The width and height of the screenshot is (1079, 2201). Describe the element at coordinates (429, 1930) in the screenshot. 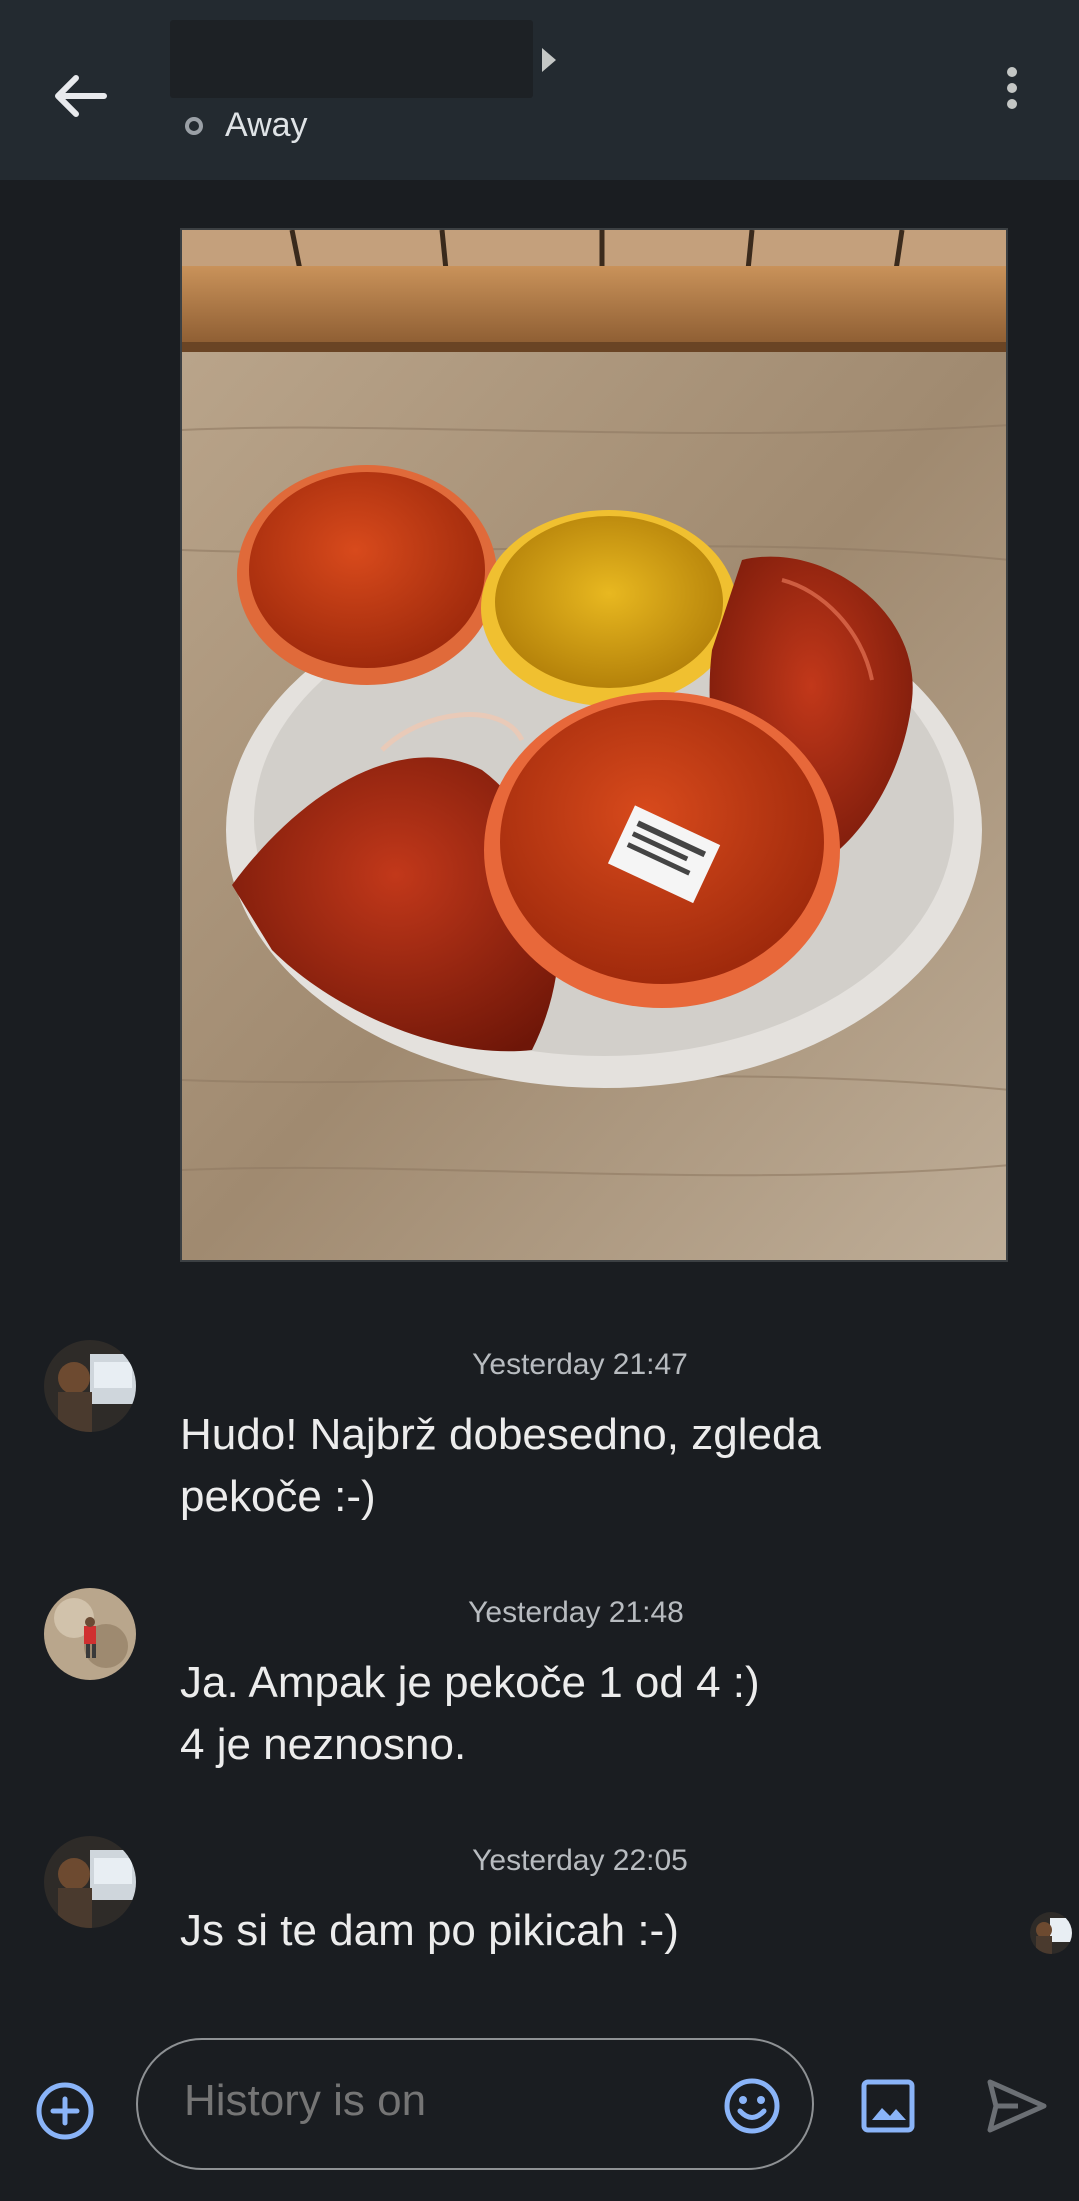

I see `message-text: Js si te dam po pikicah :-)` at that location.